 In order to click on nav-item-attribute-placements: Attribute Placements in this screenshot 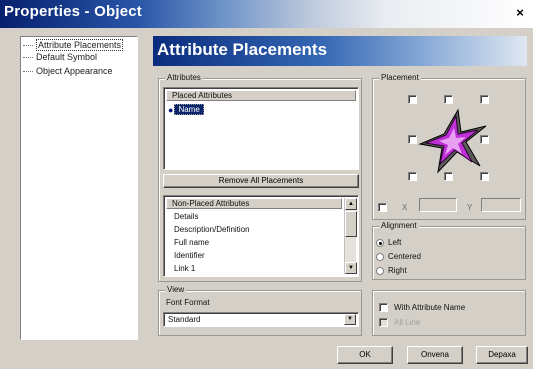, I will do `click(73, 45)`.